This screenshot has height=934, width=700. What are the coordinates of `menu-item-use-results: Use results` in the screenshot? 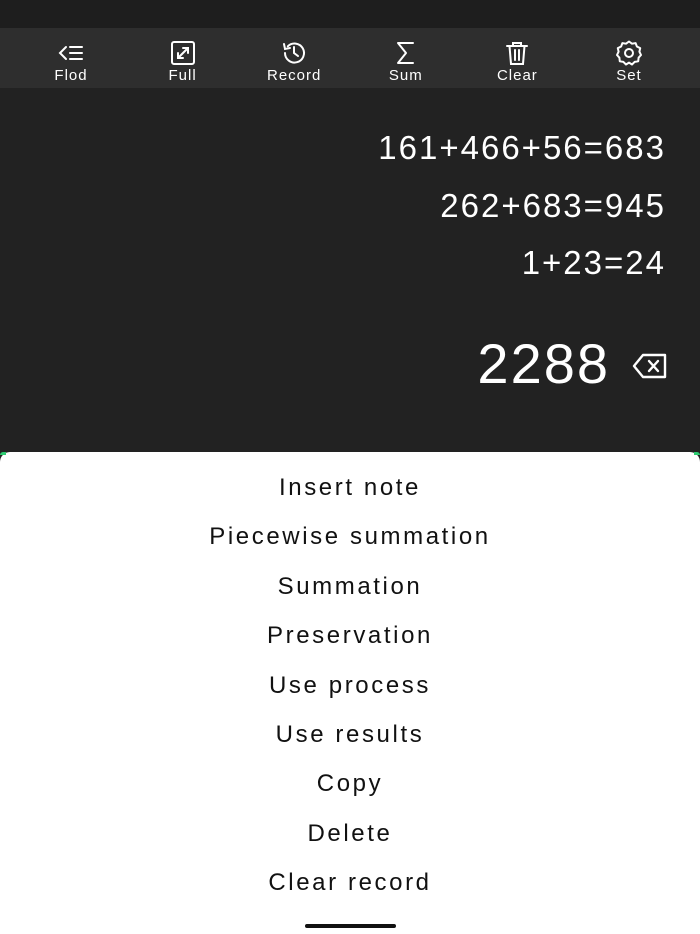 It's located at (350, 737).